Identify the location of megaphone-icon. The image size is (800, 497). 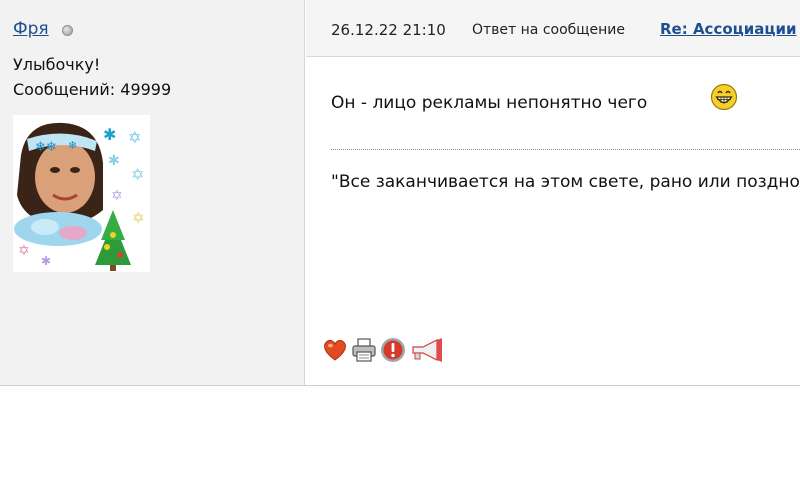
(427, 350).